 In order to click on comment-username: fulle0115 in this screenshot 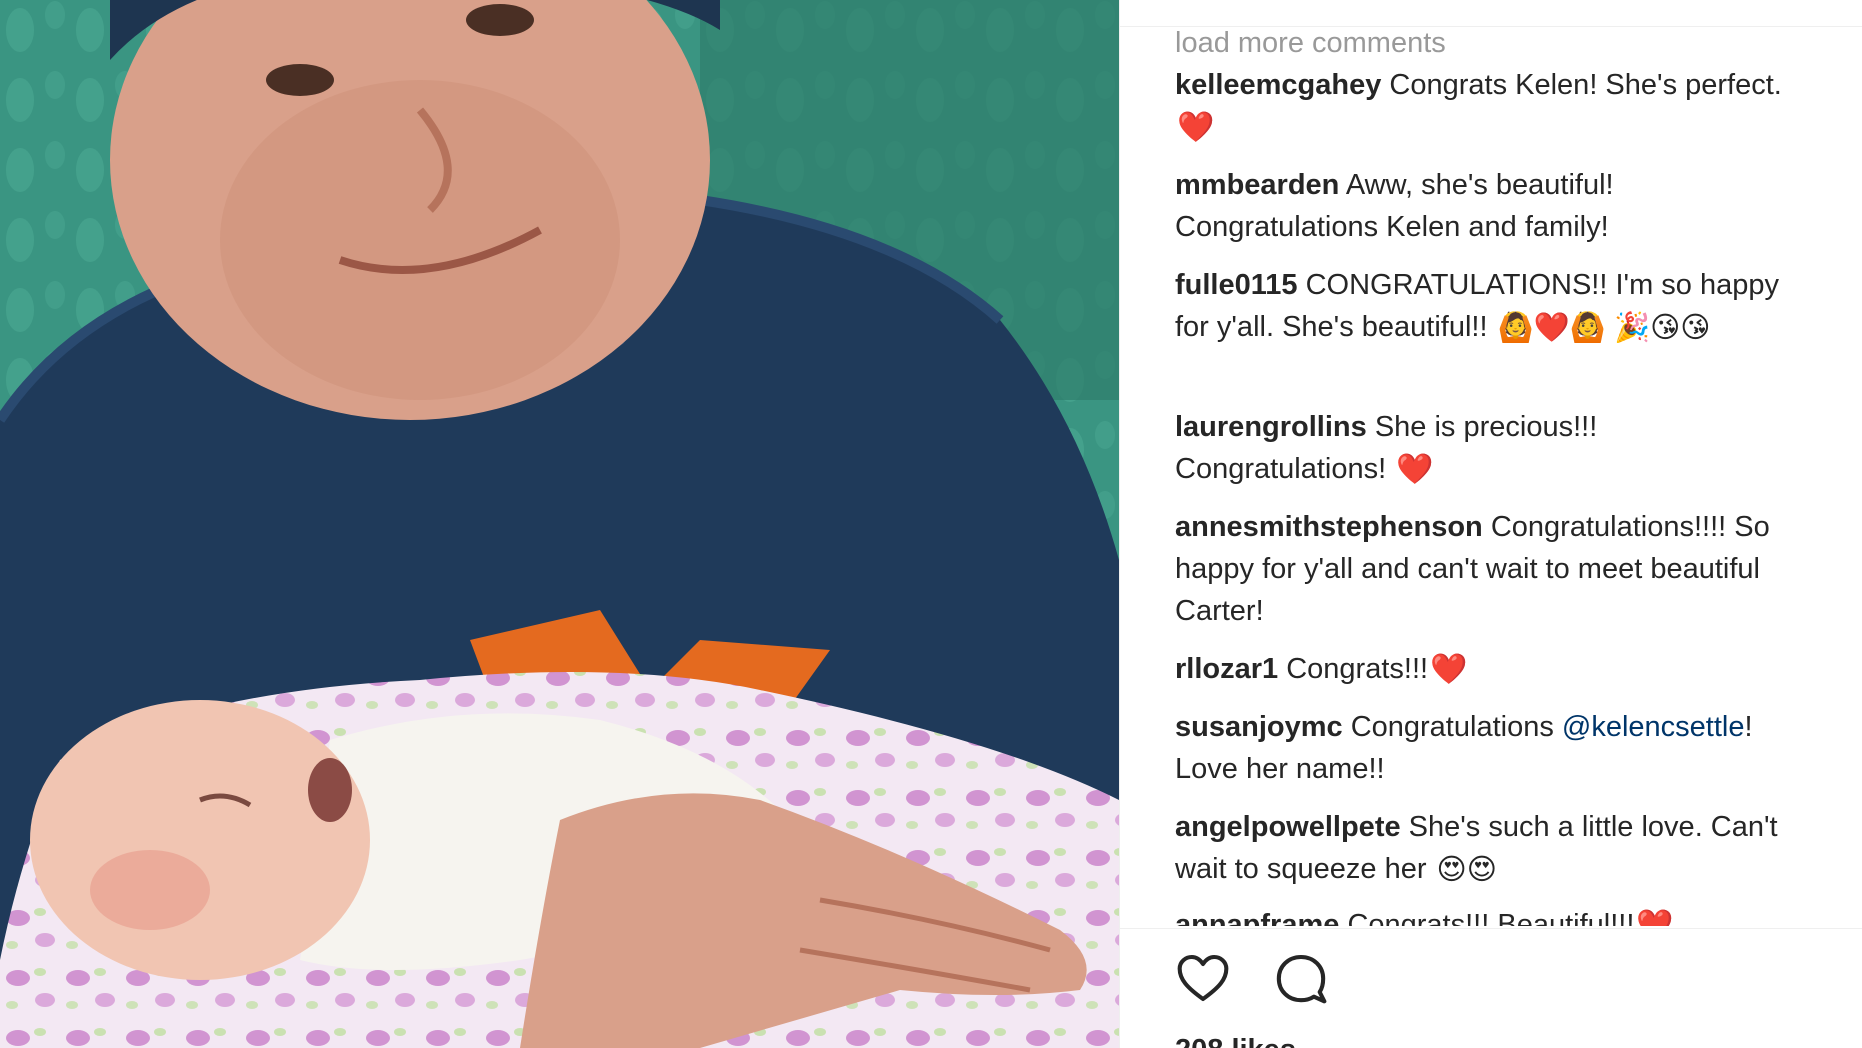, I will do `click(1236, 285)`.